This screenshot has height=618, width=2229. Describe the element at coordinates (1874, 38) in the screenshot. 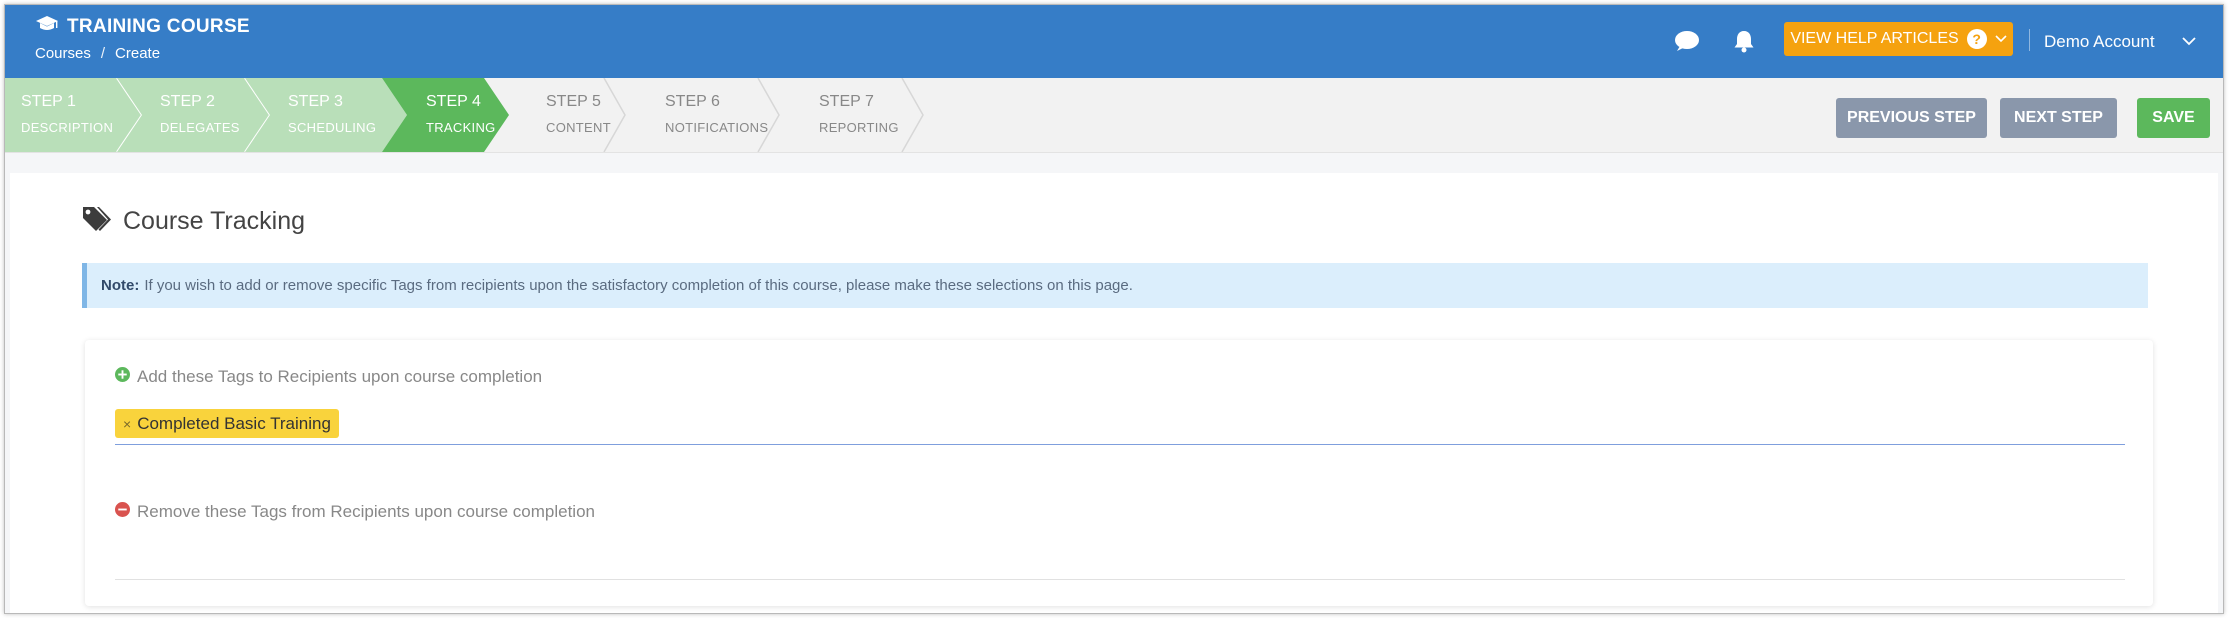

I see `help-button-label: VIEW HELP ARTICLES` at that location.